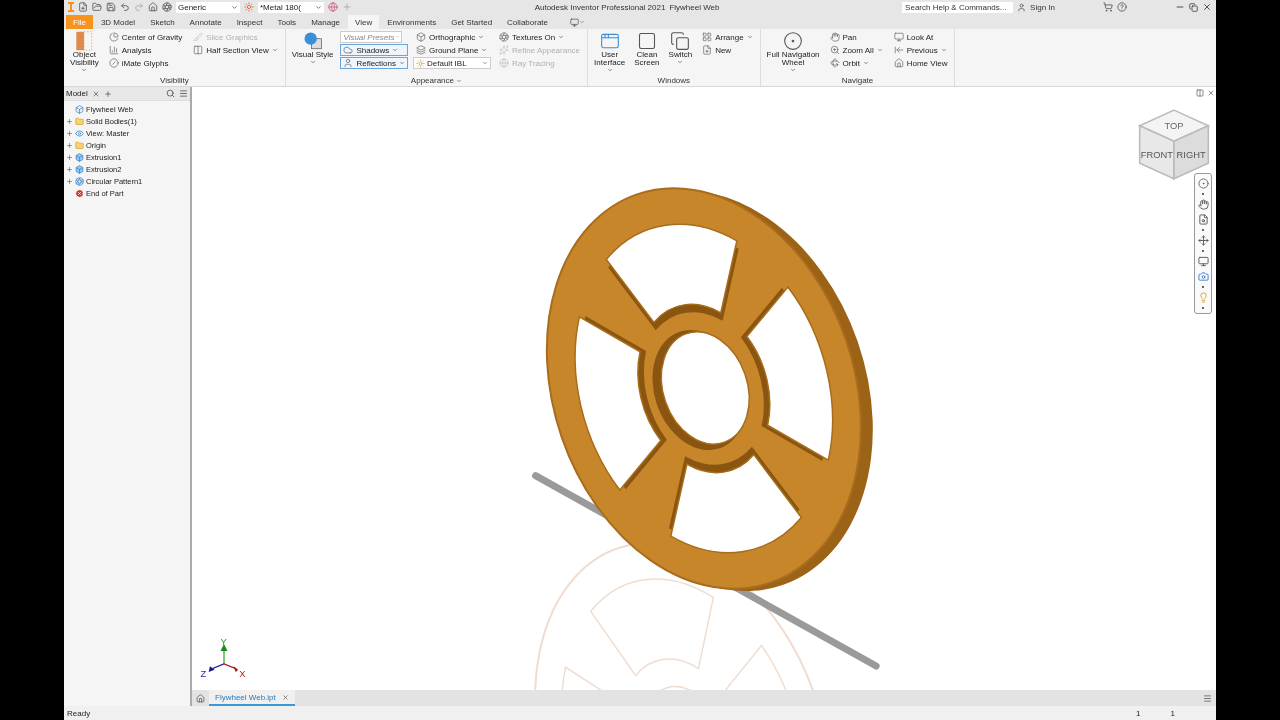  I want to click on ribbon-tab: Inspect, so click(249, 22).